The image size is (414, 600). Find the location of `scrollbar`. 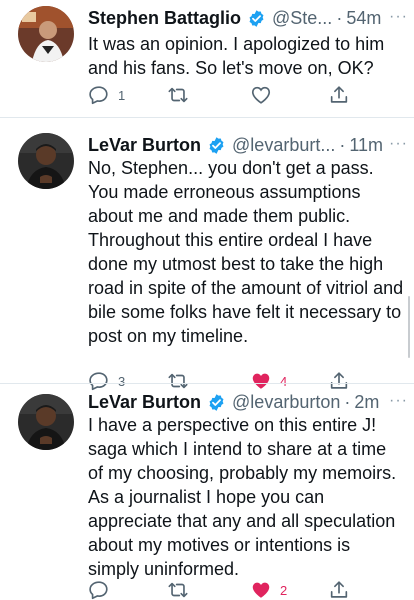

scrollbar is located at coordinates (409, 327).